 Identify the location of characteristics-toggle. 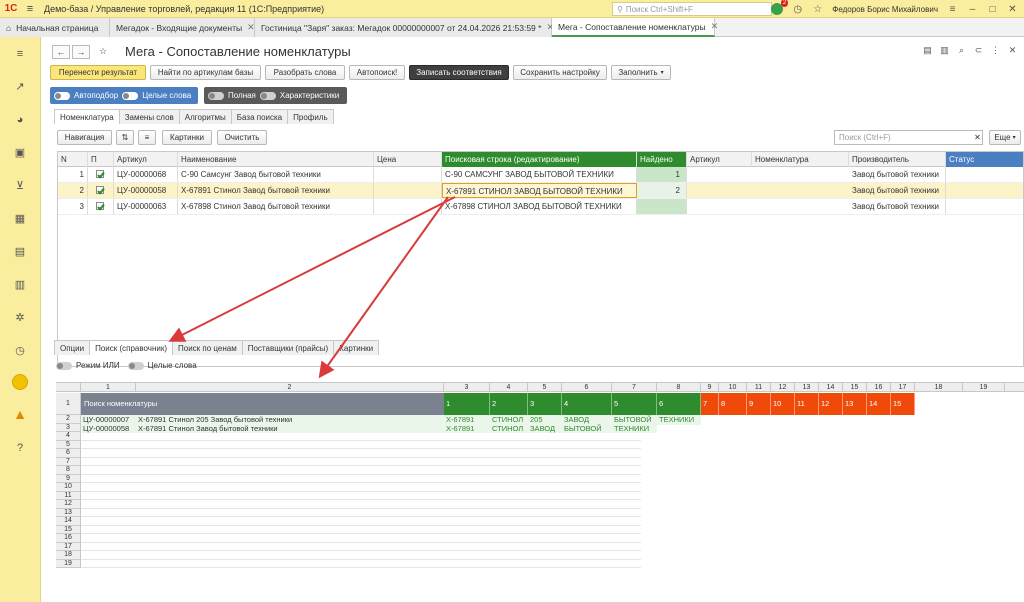
(267, 95).